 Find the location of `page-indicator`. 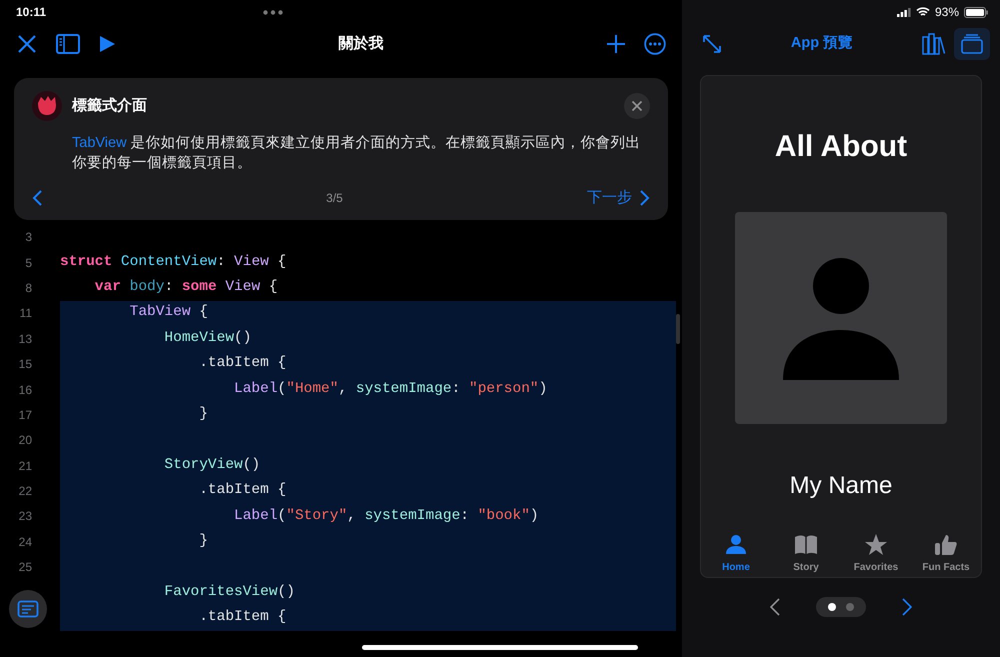

page-indicator is located at coordinates (841, 607).